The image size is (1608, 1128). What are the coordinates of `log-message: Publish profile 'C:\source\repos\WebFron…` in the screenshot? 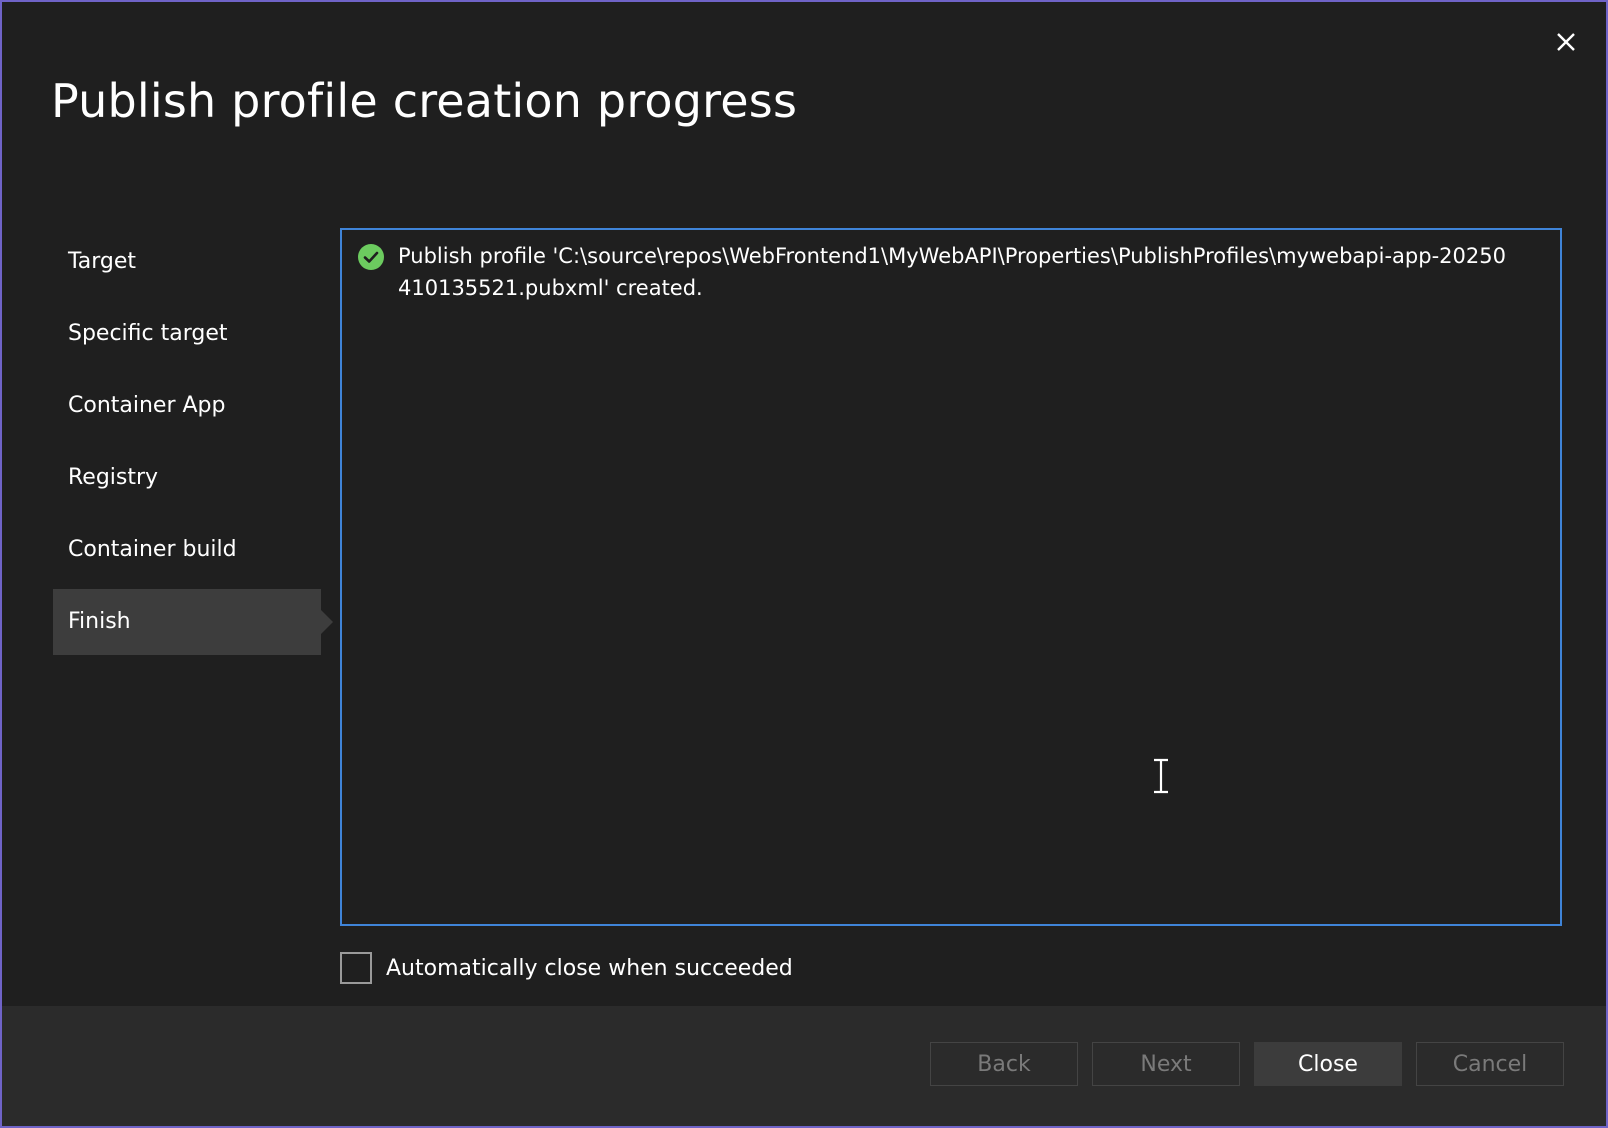 It's located at (952, 272).